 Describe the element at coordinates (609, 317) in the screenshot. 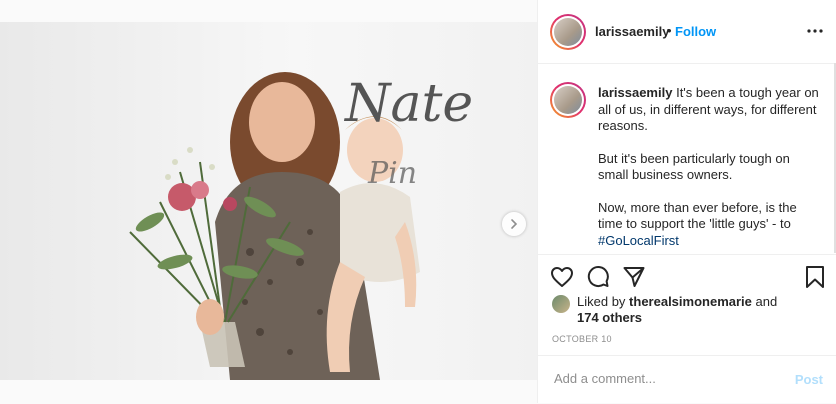

I see `likes-count: 174 others` at that location.